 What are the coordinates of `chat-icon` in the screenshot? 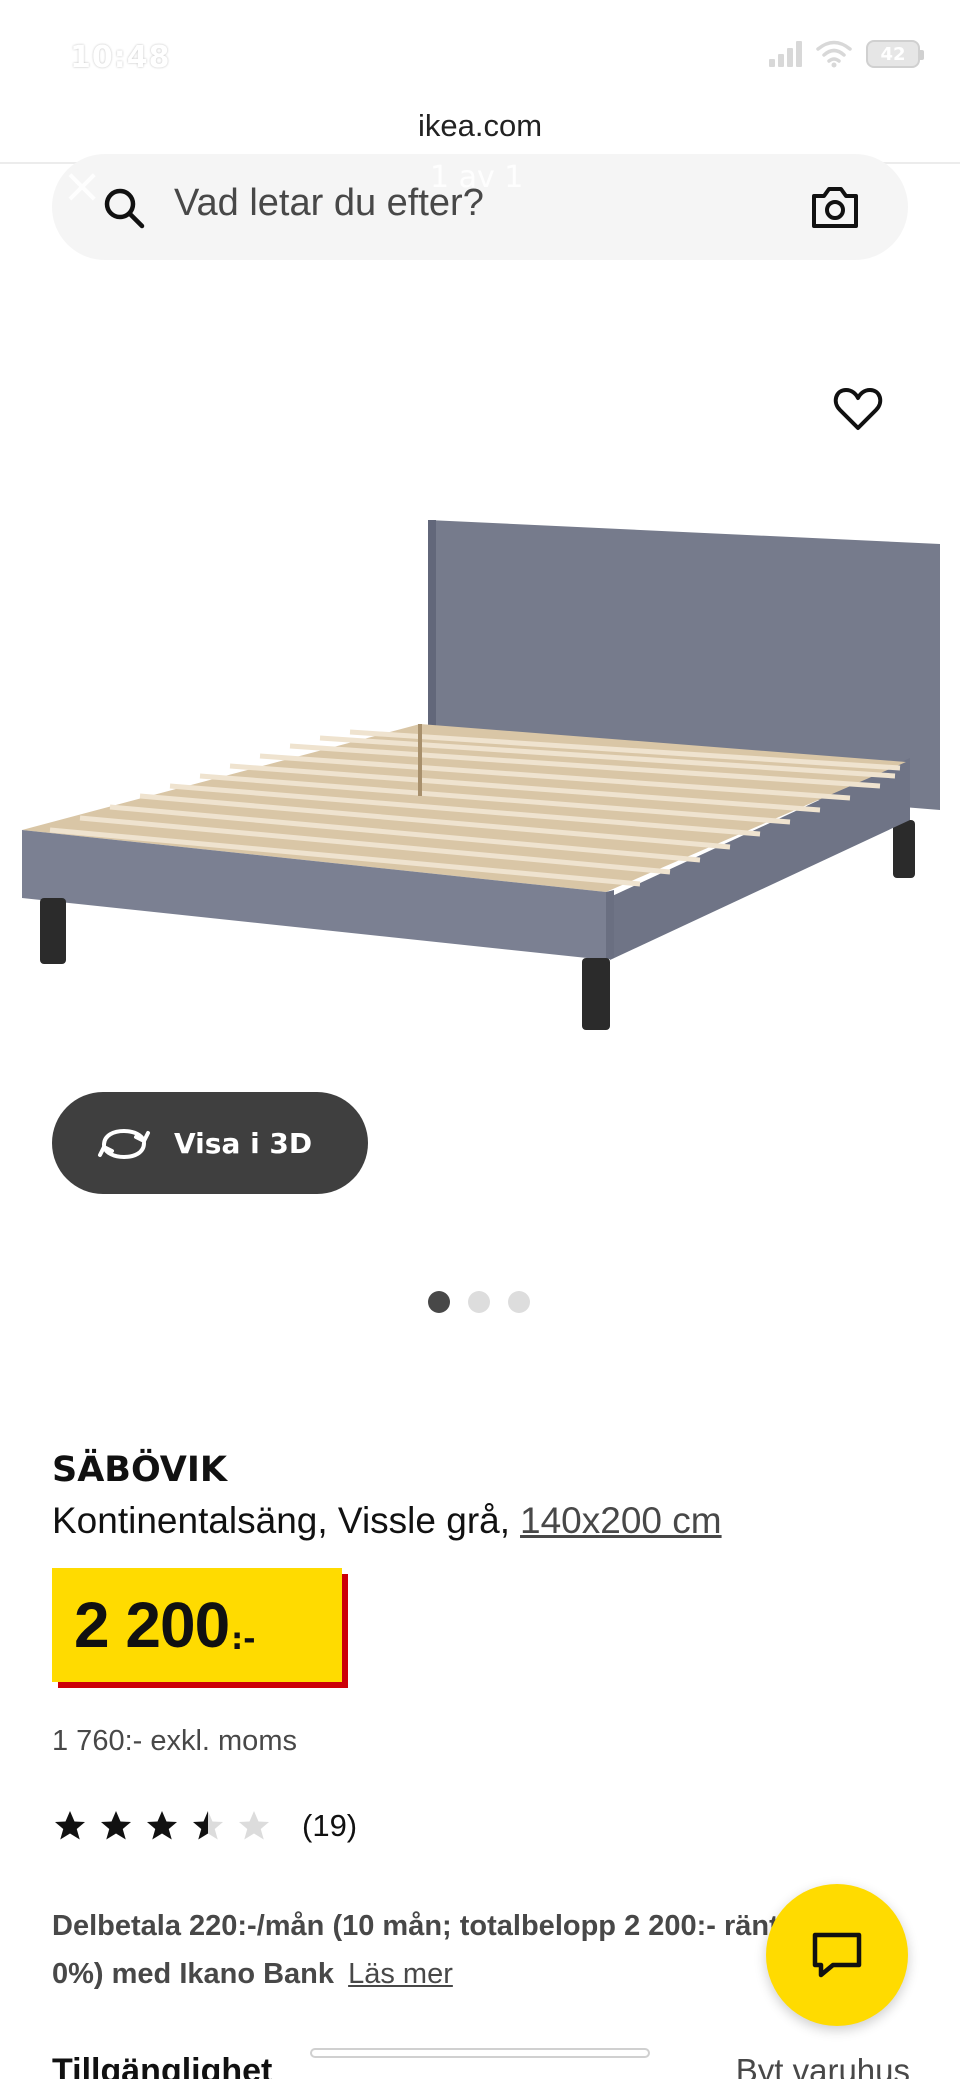 It's located at (837, 1955).